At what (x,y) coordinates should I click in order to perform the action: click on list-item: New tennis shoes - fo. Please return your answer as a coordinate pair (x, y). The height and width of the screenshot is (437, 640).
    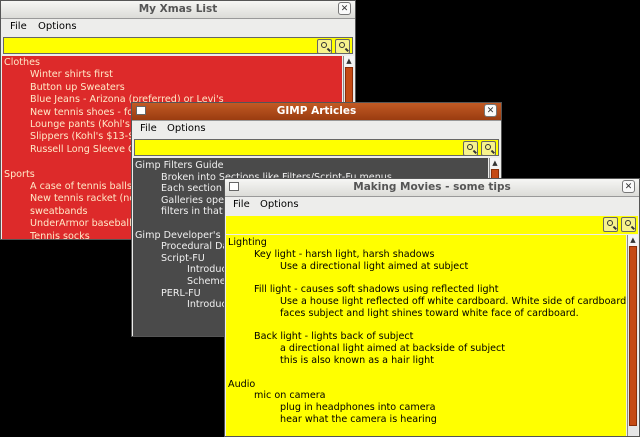
    Looking at the image, I should click on (82, 112).